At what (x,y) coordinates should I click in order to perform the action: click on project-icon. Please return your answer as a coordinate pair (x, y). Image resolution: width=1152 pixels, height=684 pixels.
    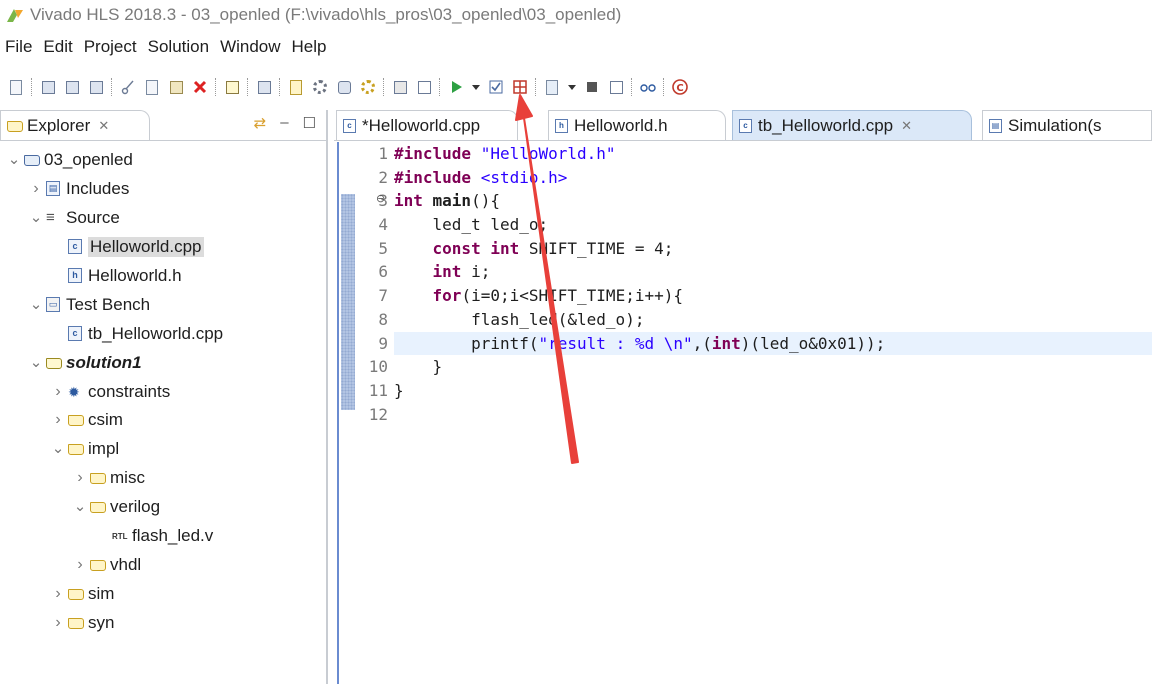
    Looking at the image, I should click on (32, 160).